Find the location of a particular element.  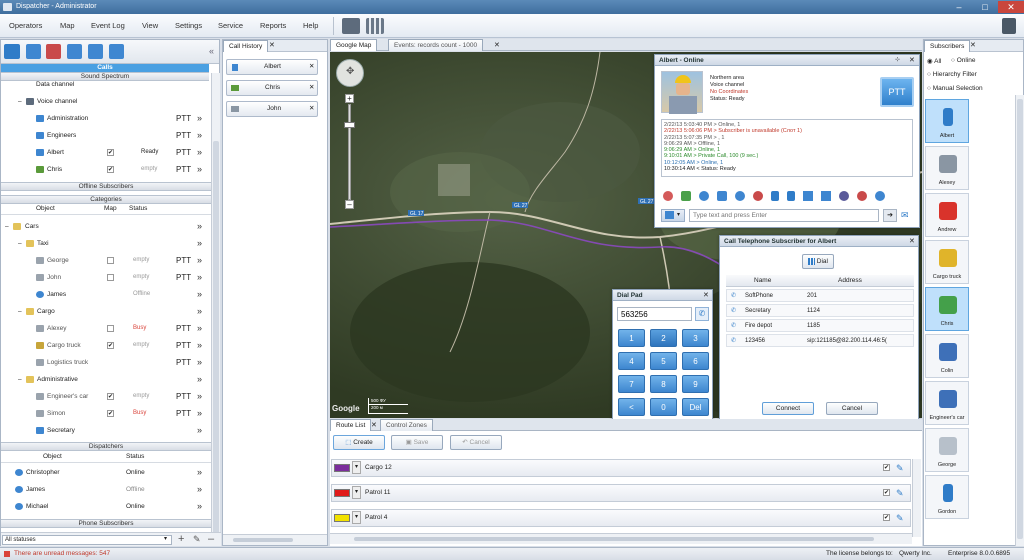

history-item: John ✕ is located at coordinates (272, 109).